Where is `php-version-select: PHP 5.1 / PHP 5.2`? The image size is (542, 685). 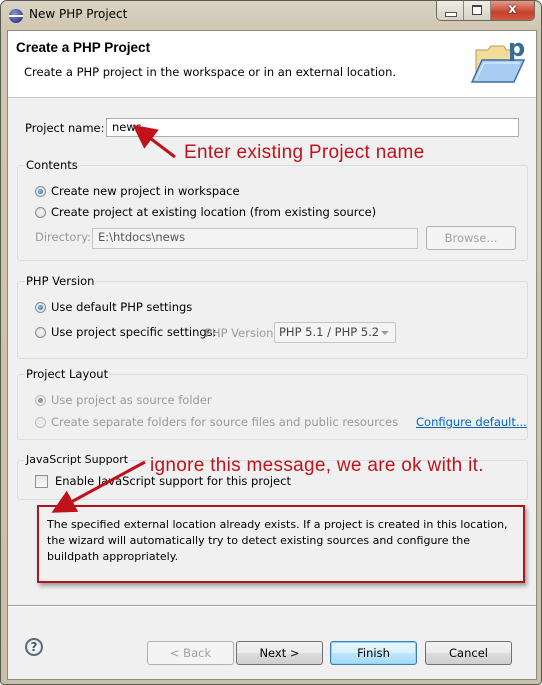
php-version-select: PHP 5.1 / PHP 5.2 is located at coordinates (335, 332).